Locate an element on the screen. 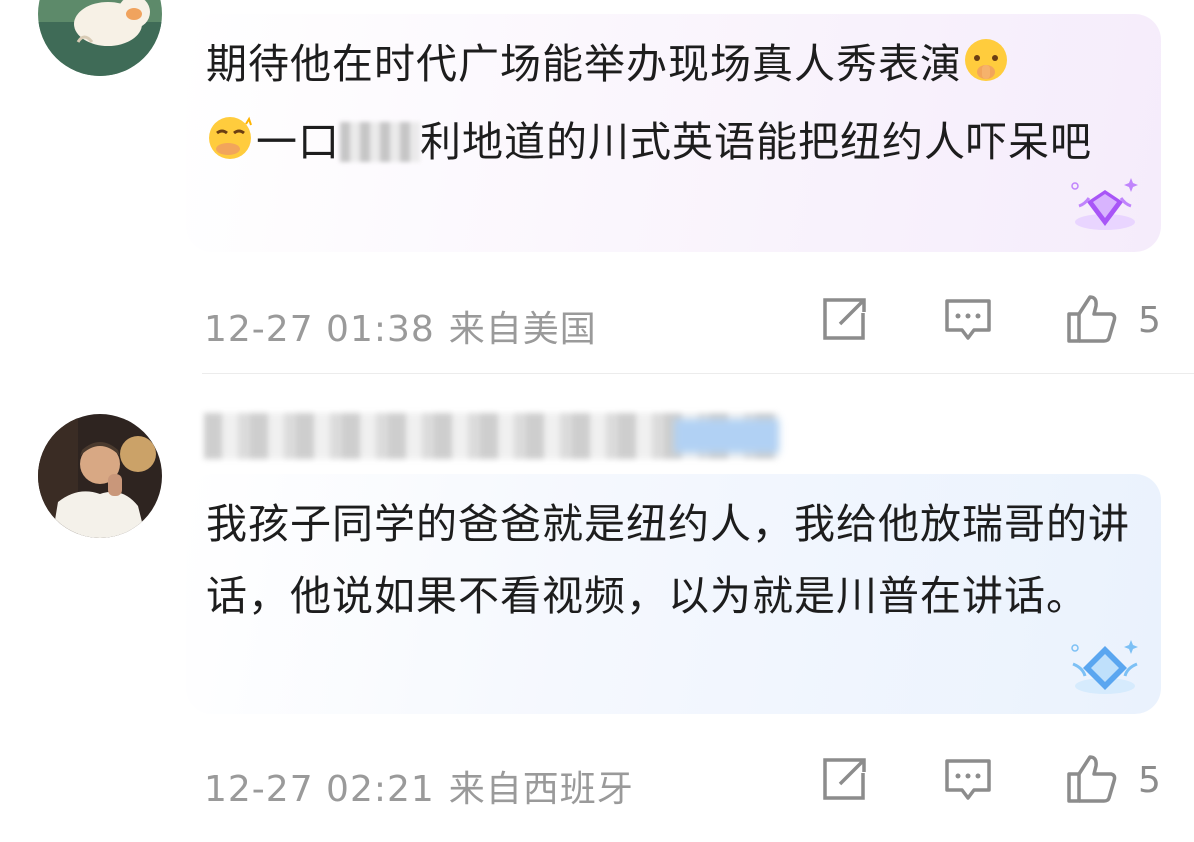 The image size is (1194, 842). comment-meta: 12-27 01:38 来自美国 is located at coordinates (400, 326).